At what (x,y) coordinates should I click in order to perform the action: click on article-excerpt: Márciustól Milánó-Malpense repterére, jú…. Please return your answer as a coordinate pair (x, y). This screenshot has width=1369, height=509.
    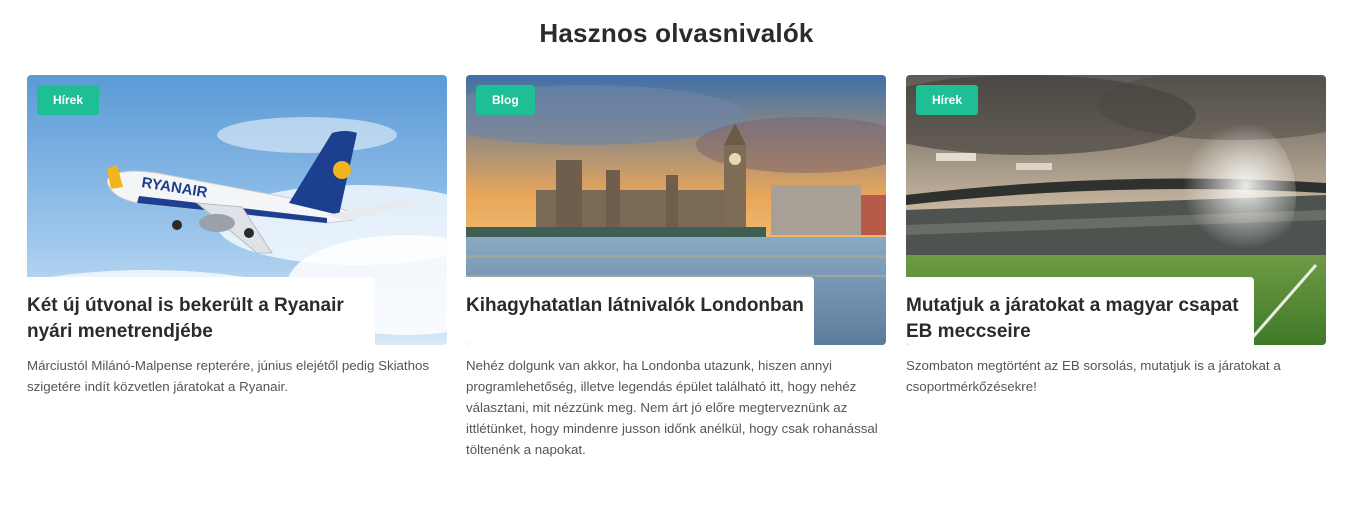
    Looking at the image, I should click on (228, 376).